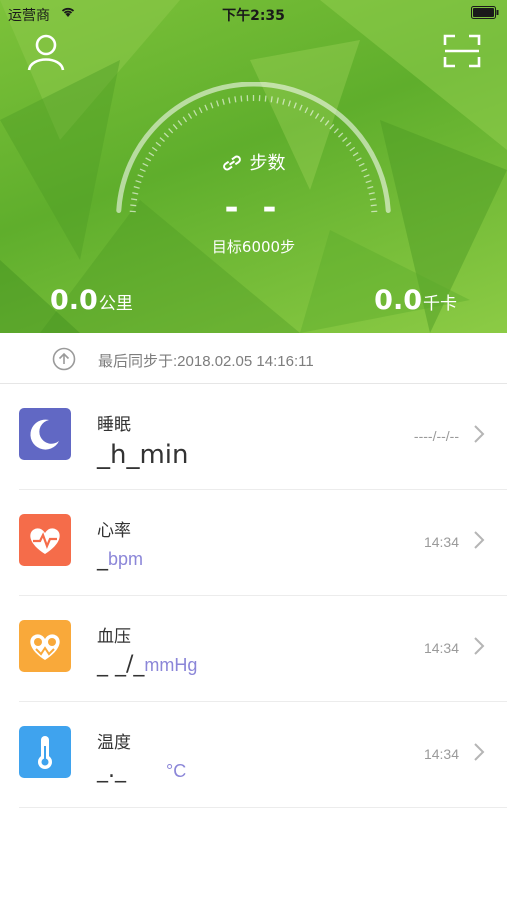 The image size is (507, 900). What do you see at coordinates (102, 558) in the screenshot?
I see `heart-rate-blank: _` at bounding box center [102, 558].